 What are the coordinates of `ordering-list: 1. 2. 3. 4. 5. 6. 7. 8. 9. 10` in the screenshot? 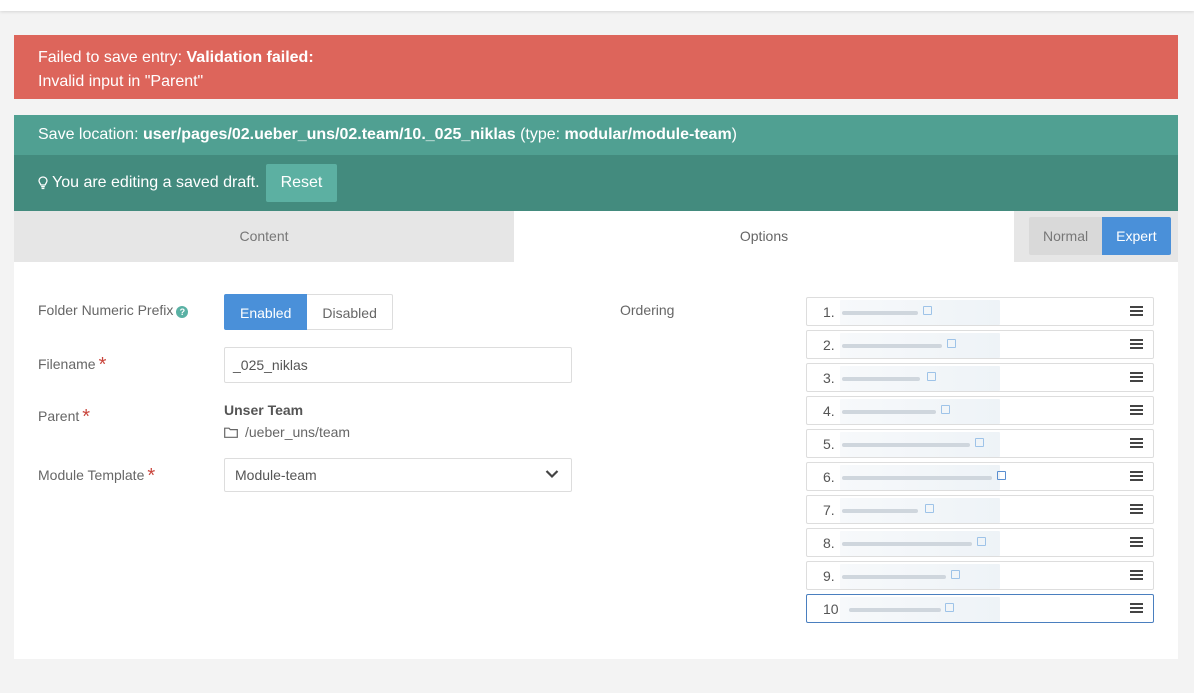 It's located at (980, 462).